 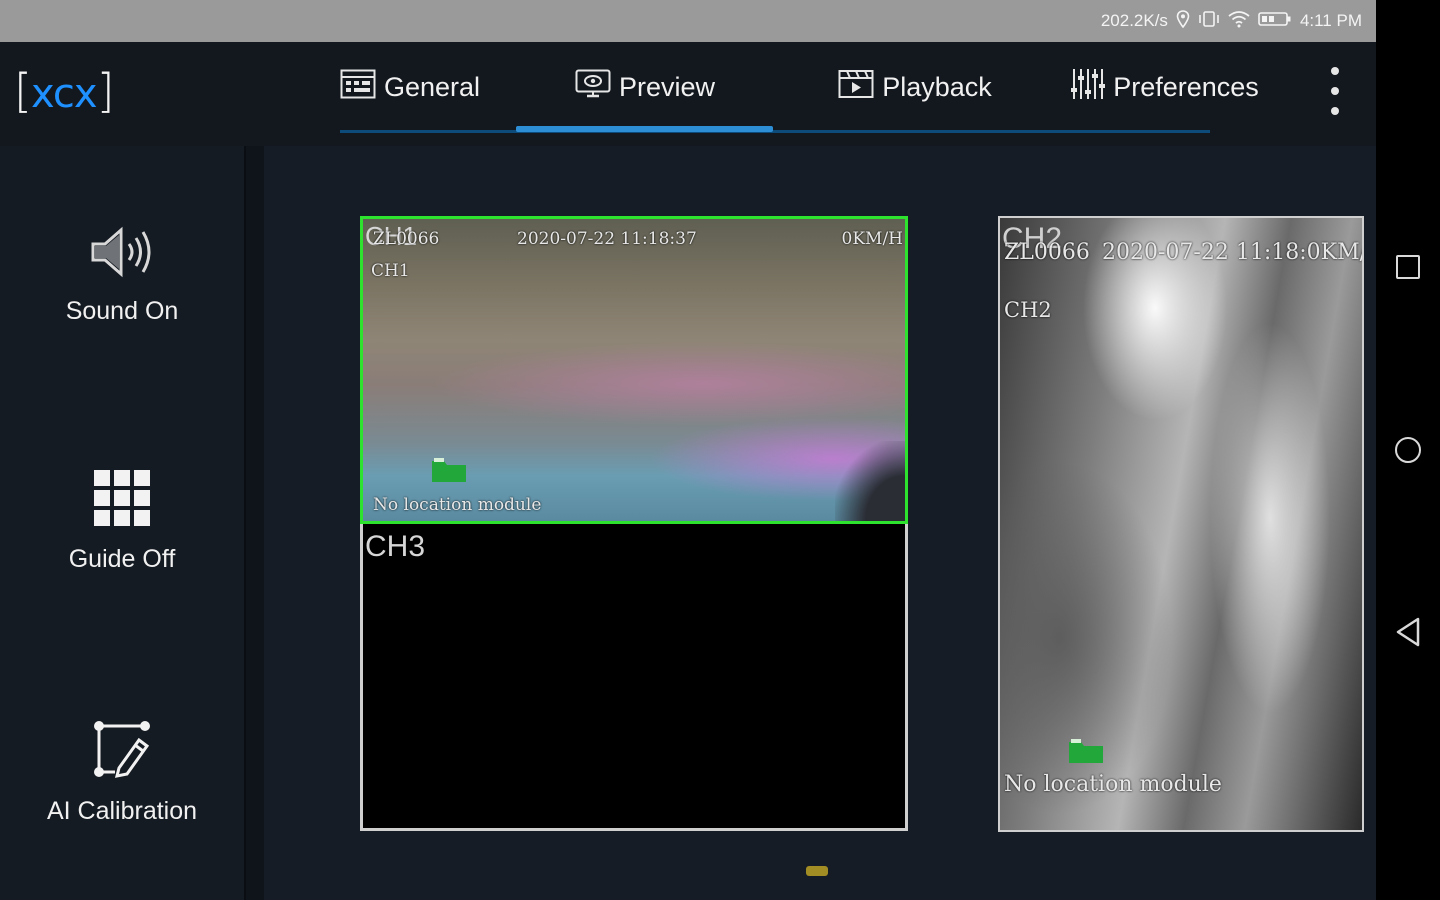 What do you see at coordinates (1088, 87) in the screenshot?
I see `preferences-icon` at bounding box center [1088, 87].